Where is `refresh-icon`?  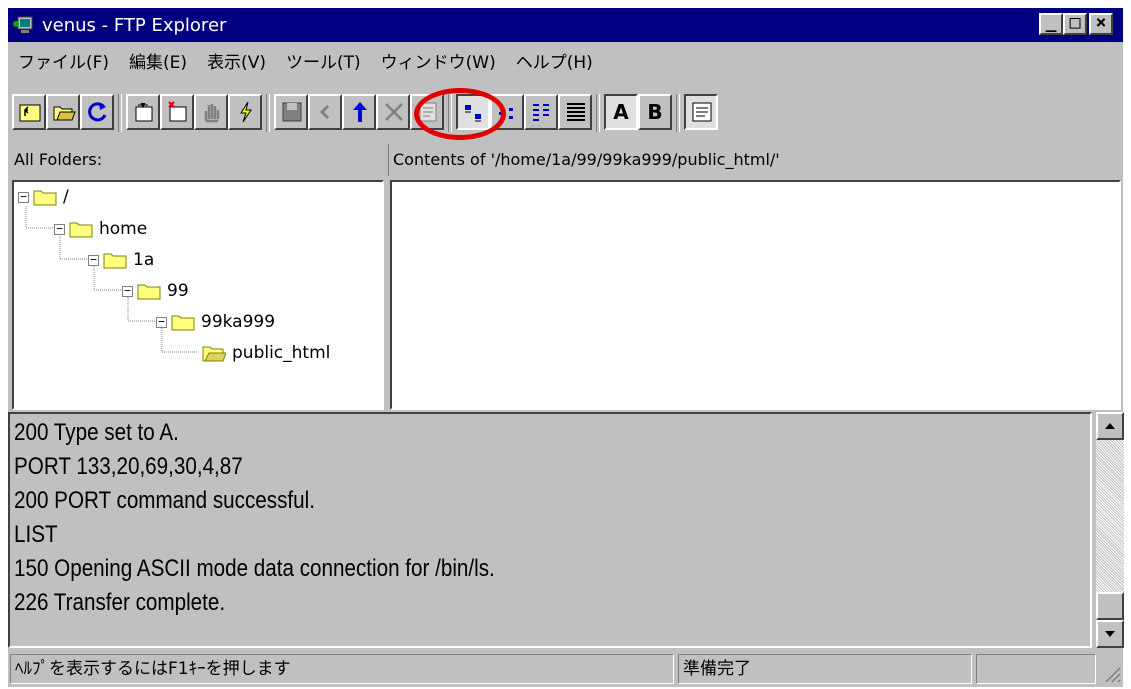 refresh-icon is located at coordinates (97, 112).